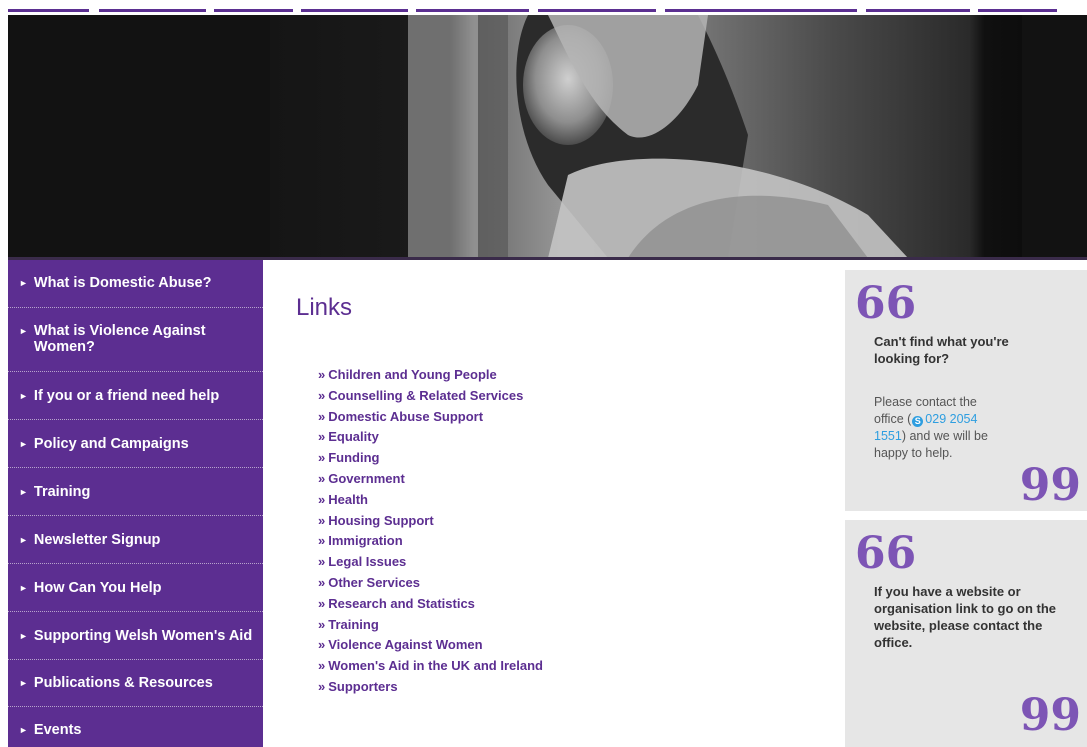 The height and width of the screenshot is (747, 1087). What do you see at coordinates (430, 583) in the screenshot?
I see `link-item: » Other Services` at bounding box center [430, 583].